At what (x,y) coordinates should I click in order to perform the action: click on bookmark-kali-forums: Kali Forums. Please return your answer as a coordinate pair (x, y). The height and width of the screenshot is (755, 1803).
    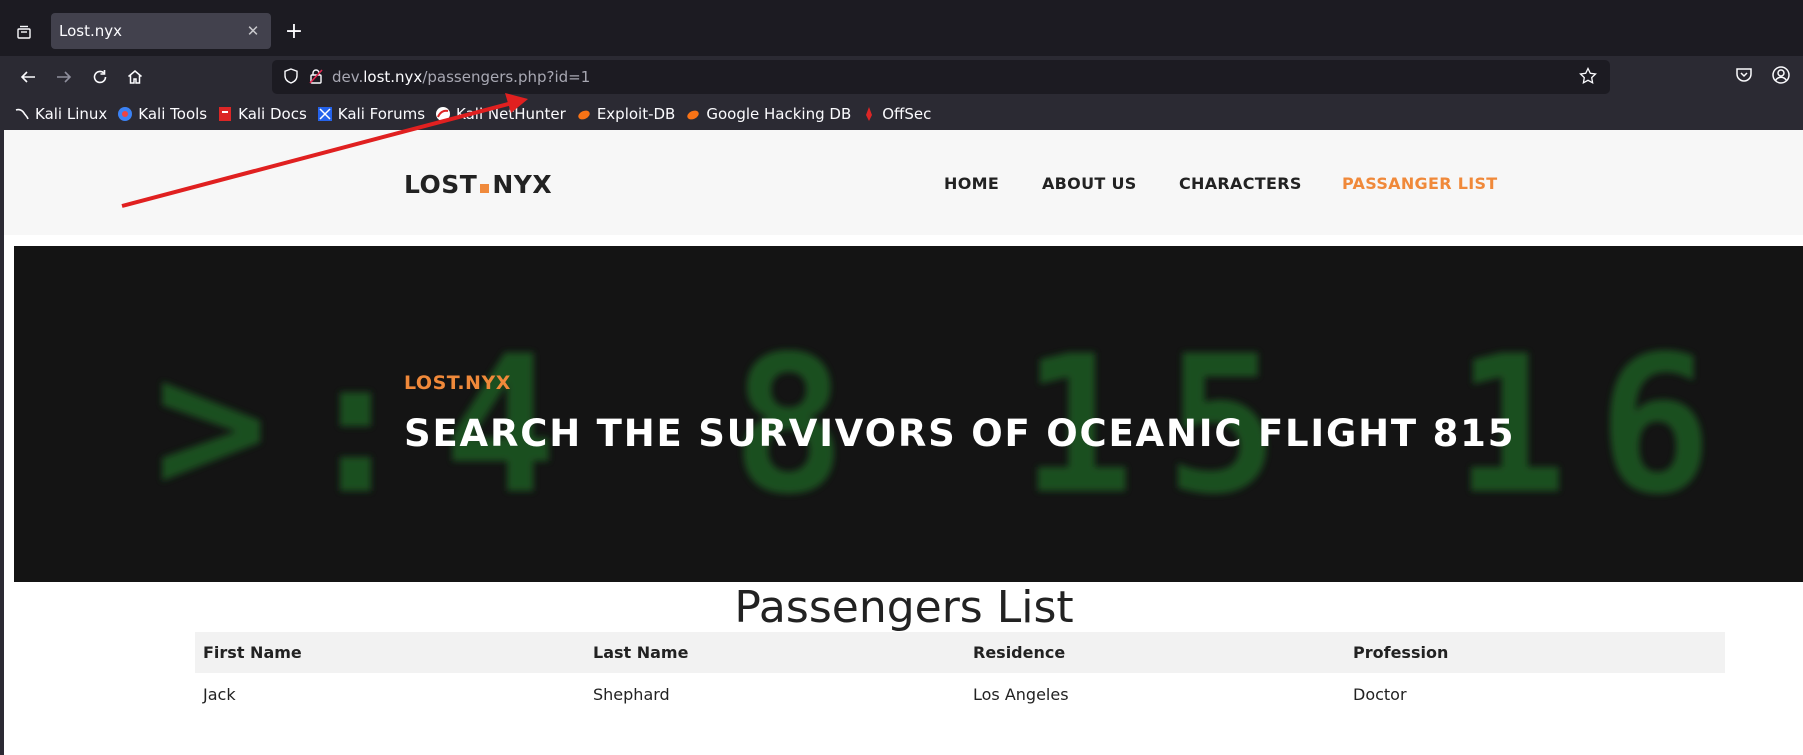
    Looking at the image, I should click on (371, 114).